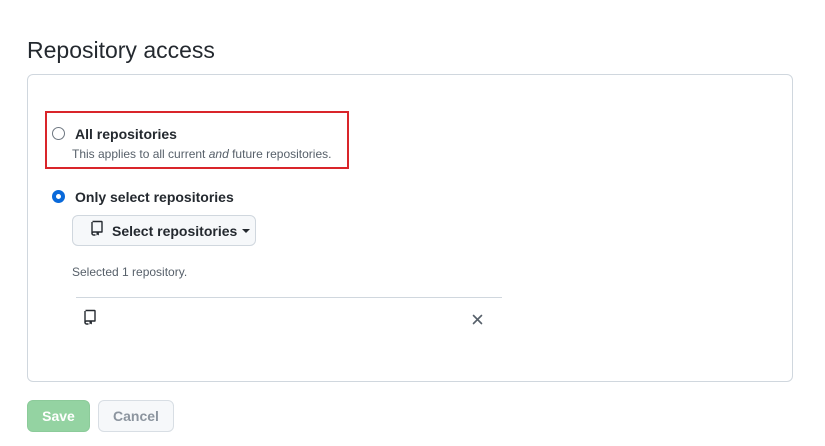 This screenshot has height=446, width=825. What do you see at coordinates (126, 134) in the screenshot?
I see `all-repositories-label: All repositories` at bounding box center [126, 134].